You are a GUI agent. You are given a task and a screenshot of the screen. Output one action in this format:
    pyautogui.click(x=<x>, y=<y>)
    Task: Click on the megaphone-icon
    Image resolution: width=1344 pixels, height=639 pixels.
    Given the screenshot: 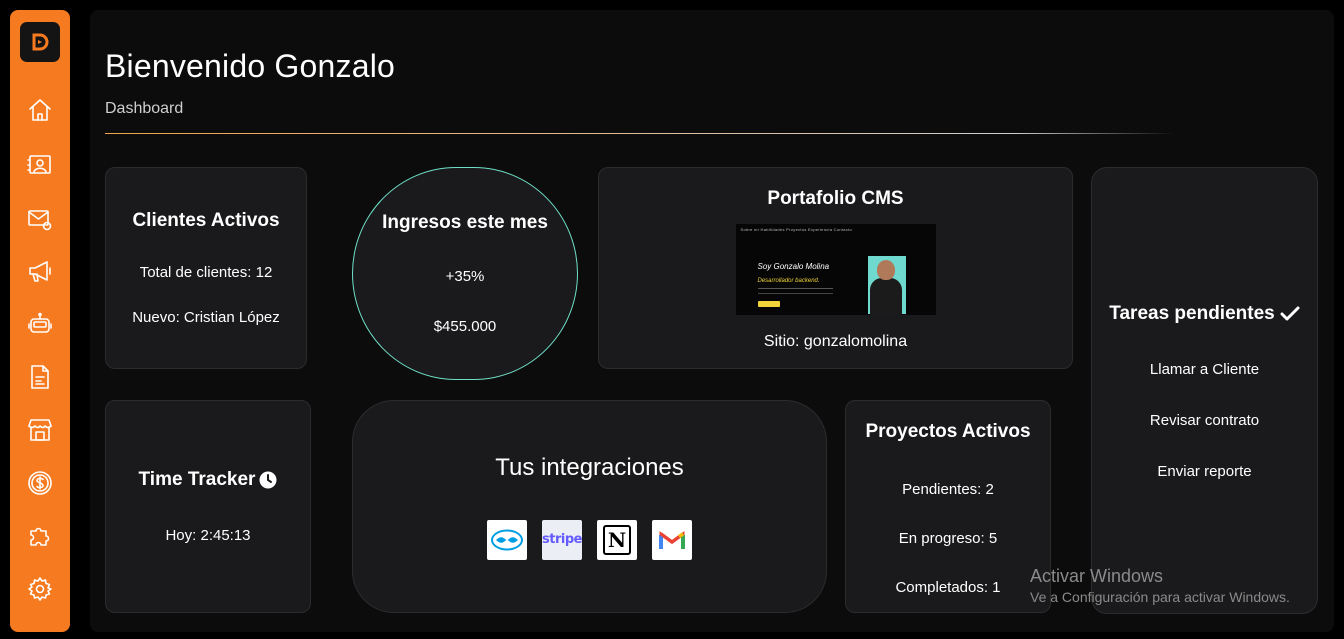 What is the action you would take?
    pyautogui.click(x=40, y=271)
    